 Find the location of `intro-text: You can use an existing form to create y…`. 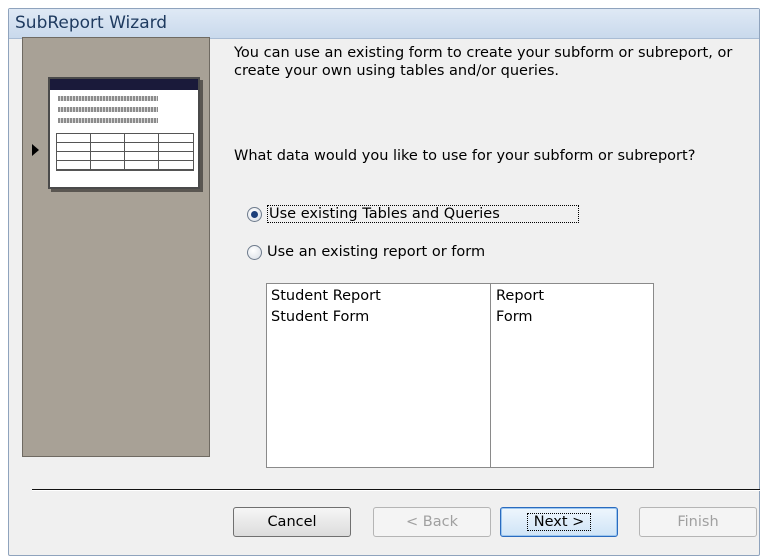

intro-text: You can use an existing form to create y… is located at coordinates (483, 62).